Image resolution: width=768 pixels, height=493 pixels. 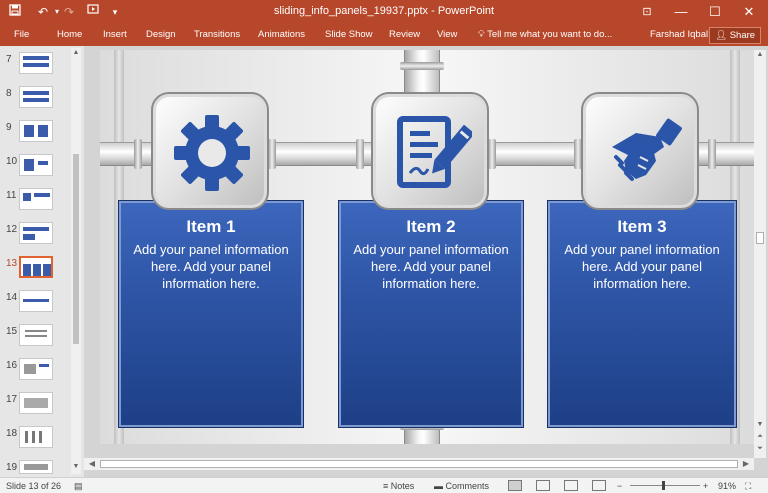 I want to click on tab-slide-show: Slide Show, so click(x=349, y=34).